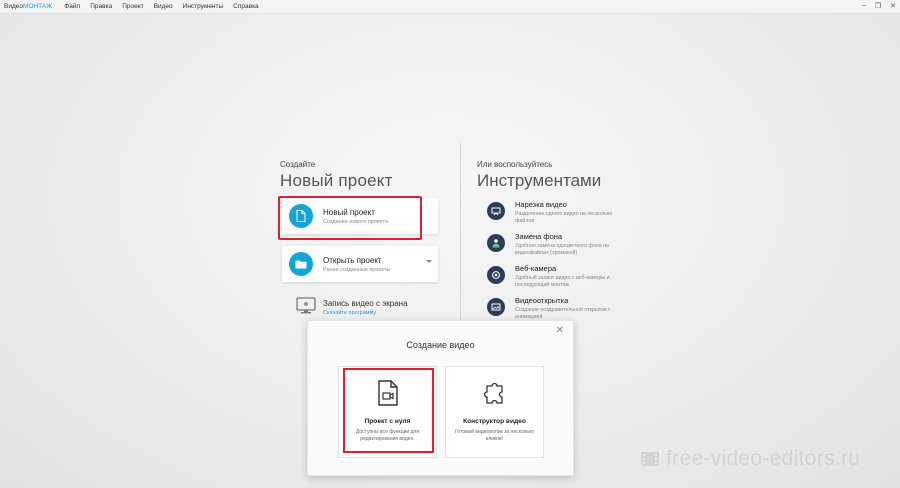 The width and height of the screenshot is (900, 488). What do you see at coordinates (494, 435) in the screenshot?
I see `builder-description: Готовый видеоролик за несколько кликов!` at bounding box center [494, 435].